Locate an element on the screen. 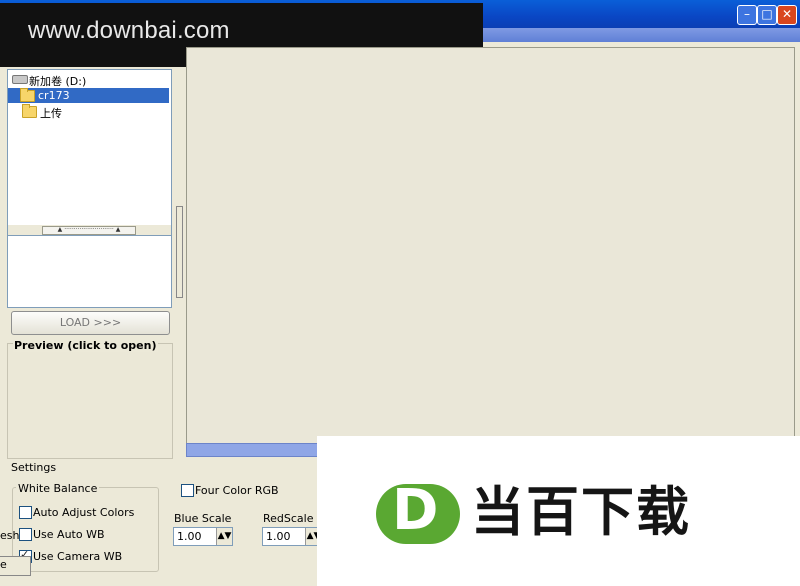 Image resolution: width=800 pixels, height=586 pixels. preview-panel is located at coordinates (90, 401).